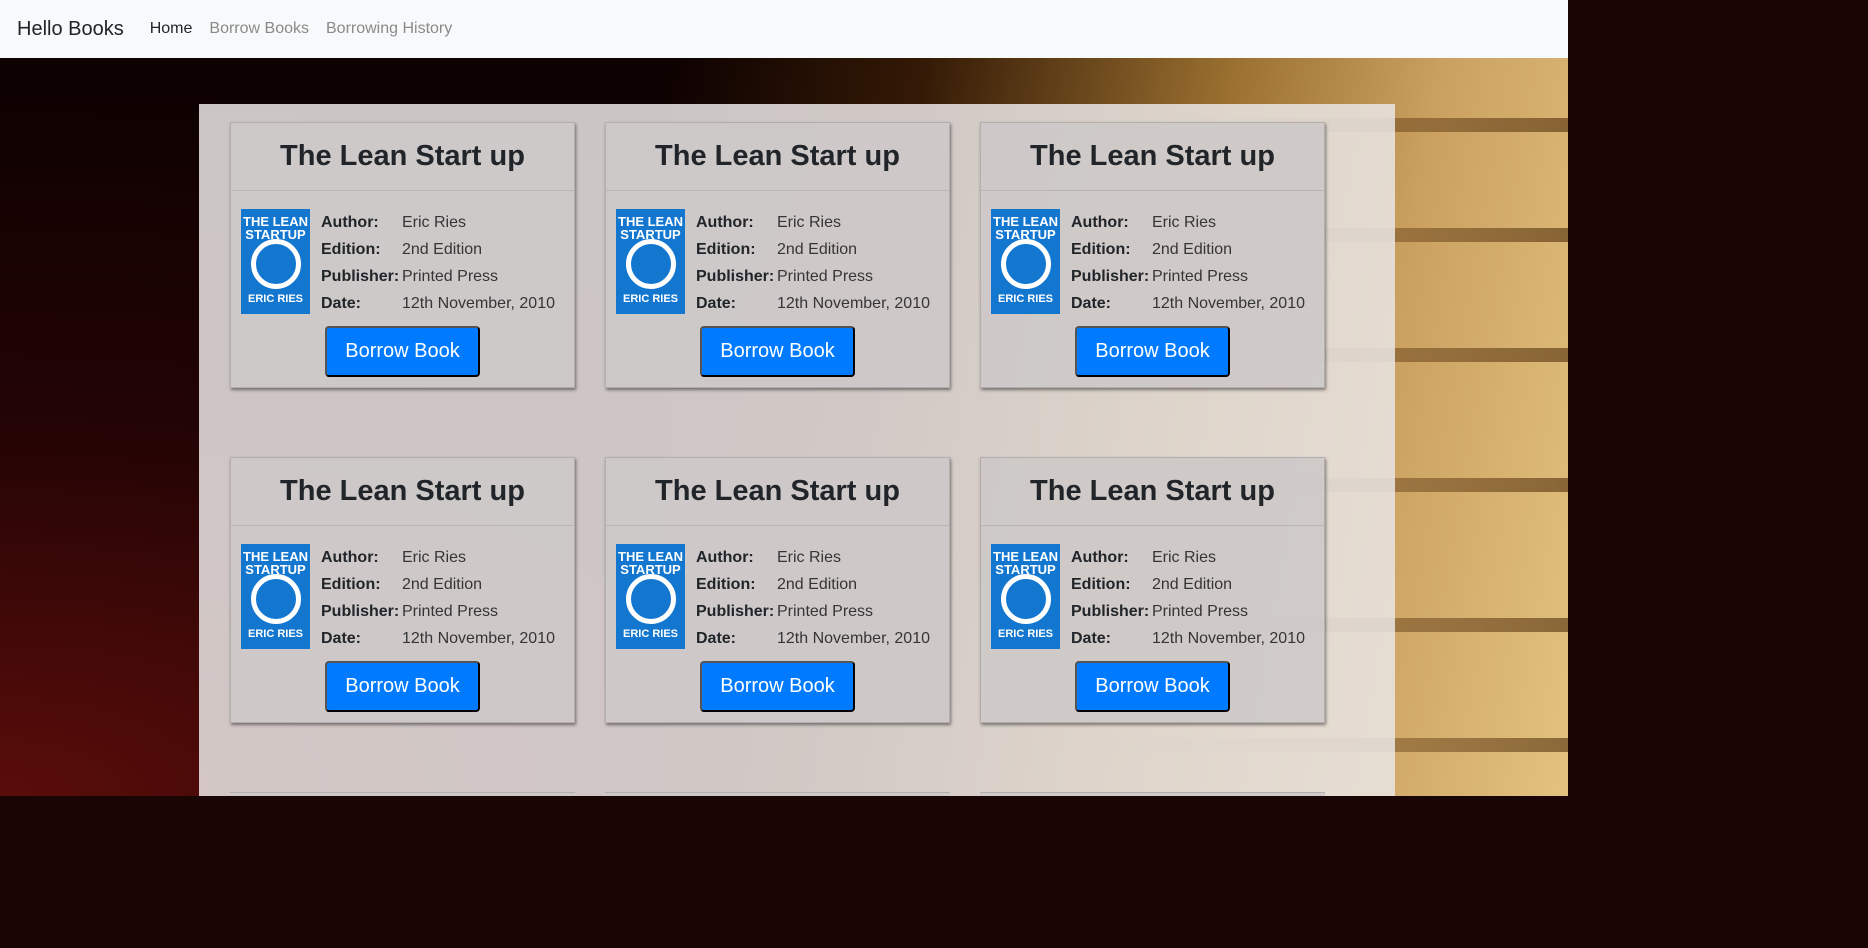 Image resolution: width=1868 pixels, height=948 pixels. Describe the element at coordinates (171, 29) in the screenshot. I see `nav-home: Home` at that location.